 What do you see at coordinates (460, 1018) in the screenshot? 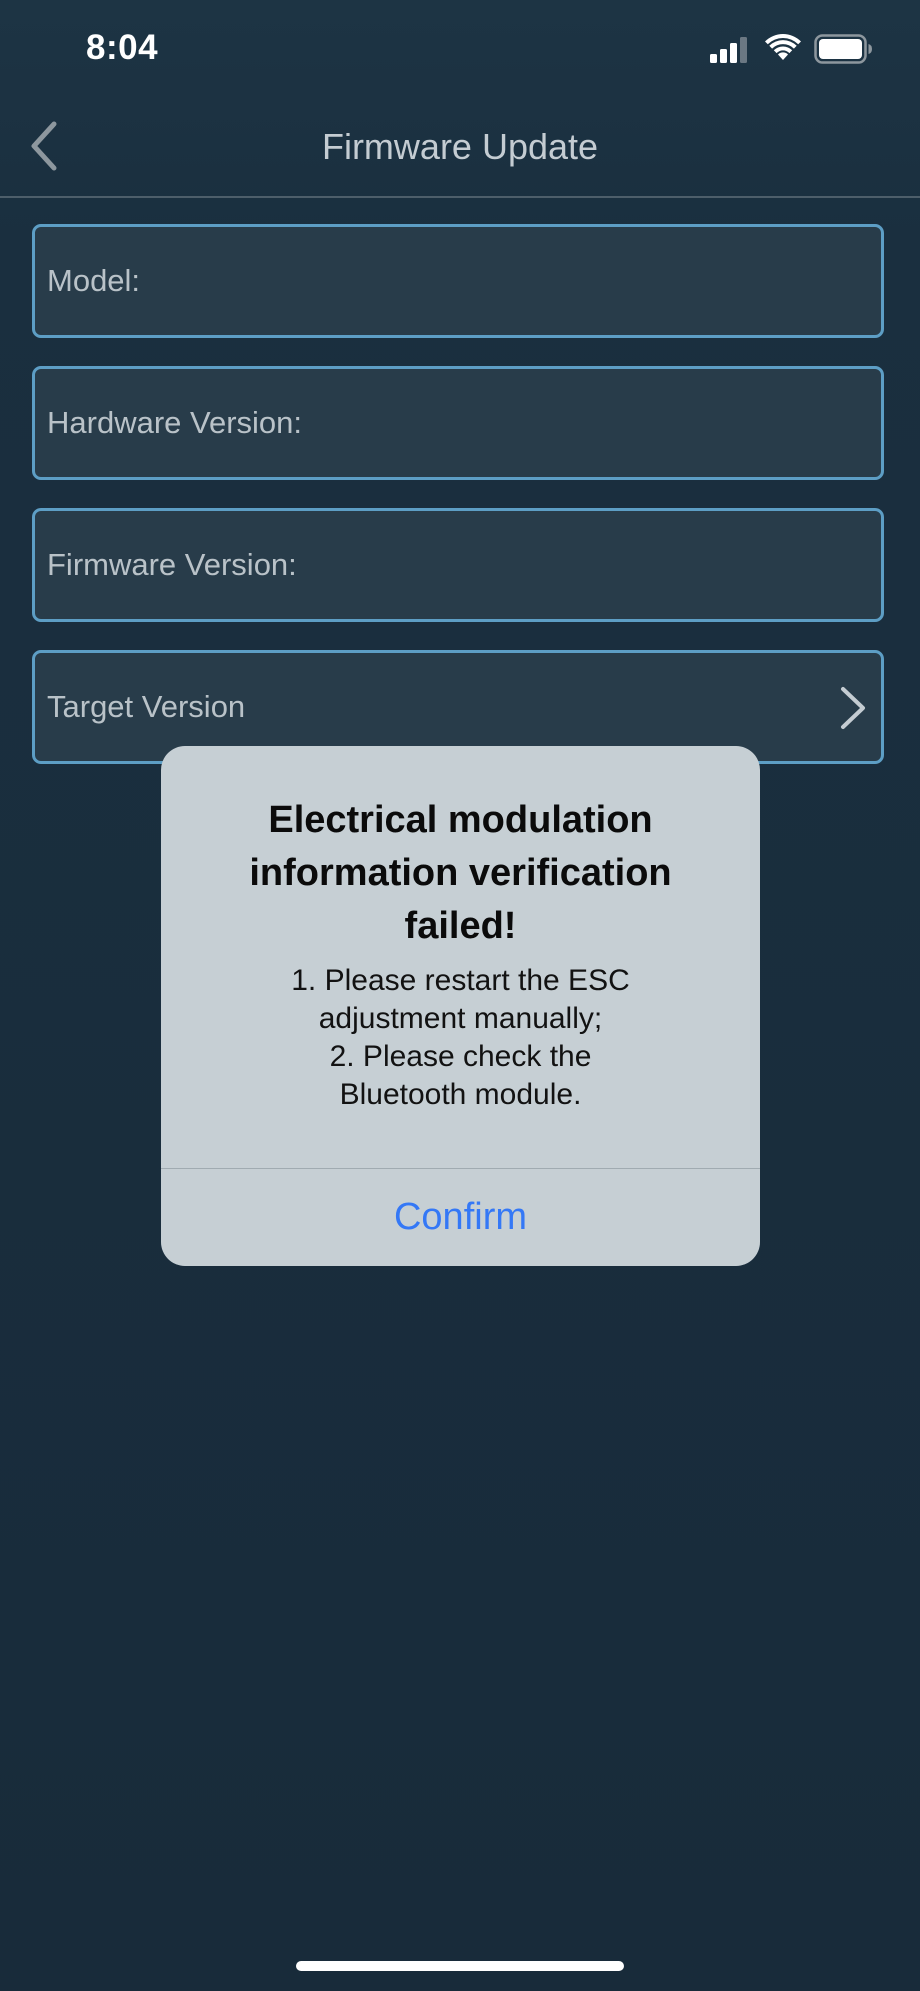
I see `alert-message-line: adjustment manually;` at bounding box center [460, 1018].